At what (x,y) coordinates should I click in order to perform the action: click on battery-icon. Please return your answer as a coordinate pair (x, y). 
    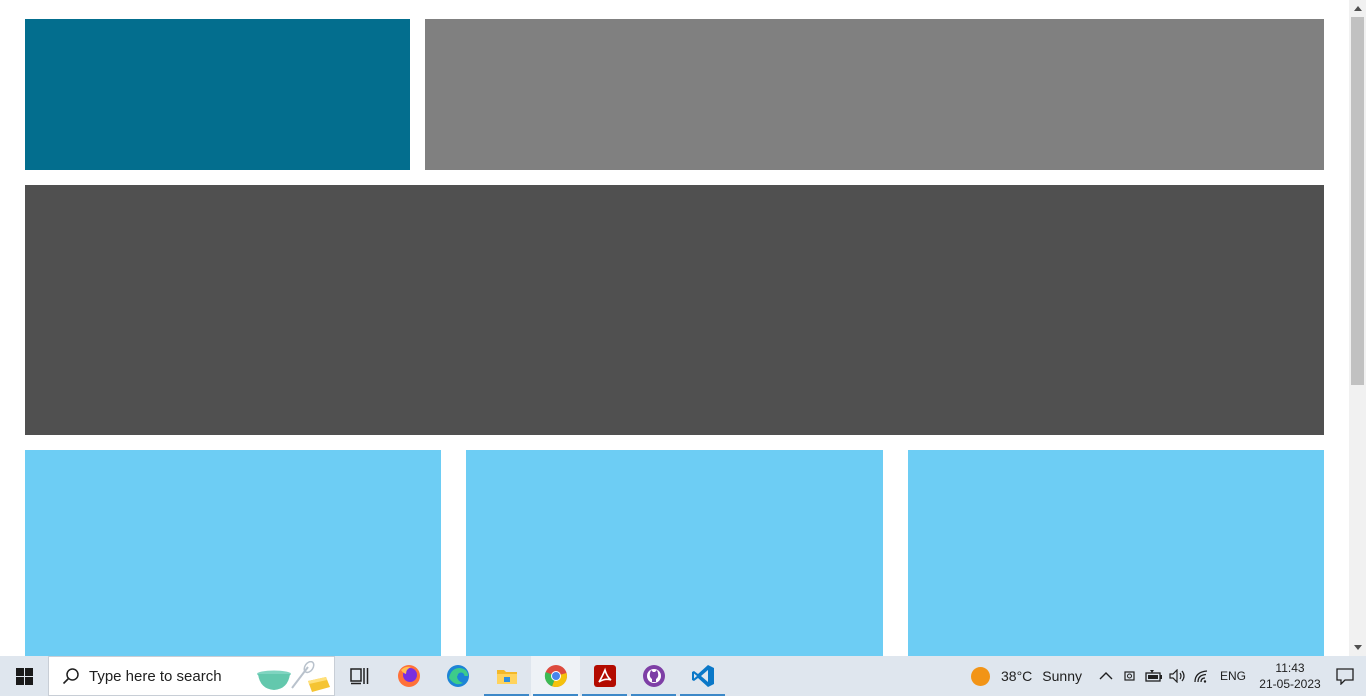
    Looking at the image, I should click on (1153, 676).